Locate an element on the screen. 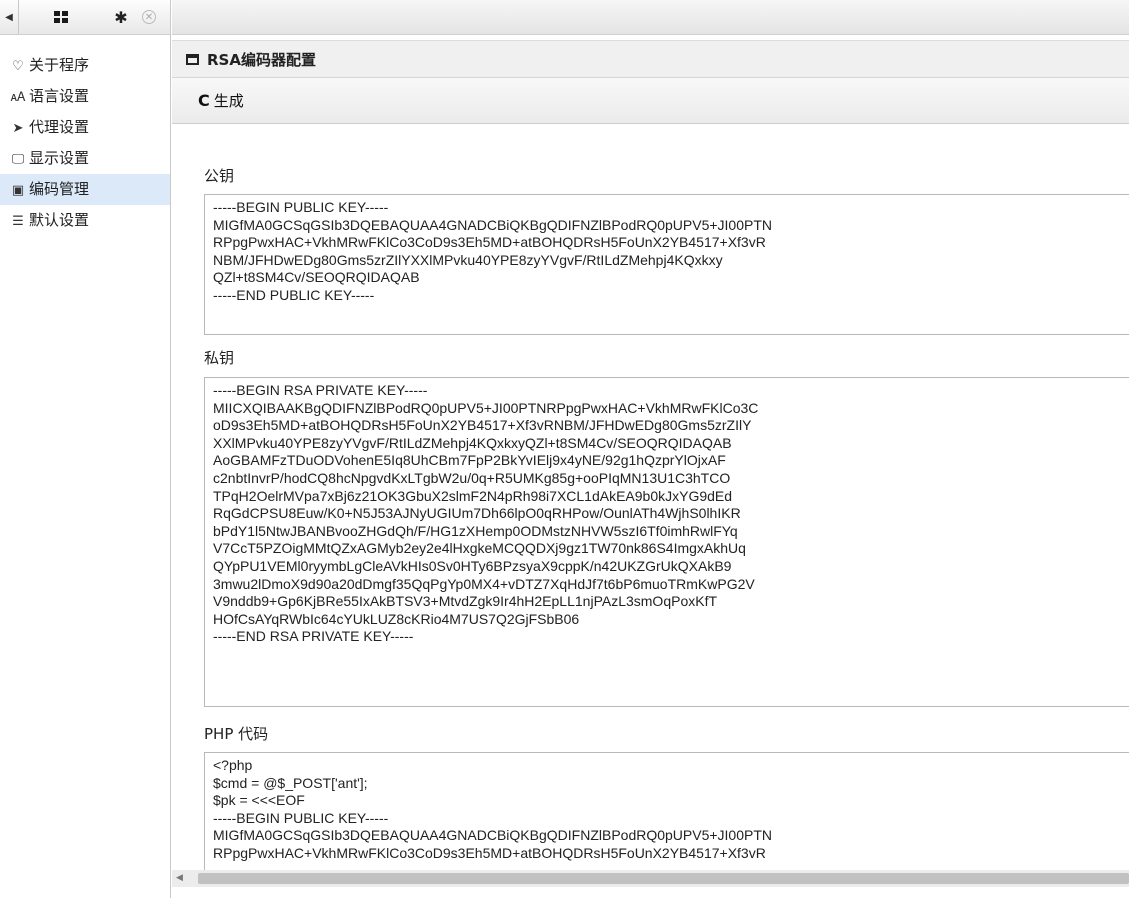  scrollbar-thumb is located at coordinates (663, 878).